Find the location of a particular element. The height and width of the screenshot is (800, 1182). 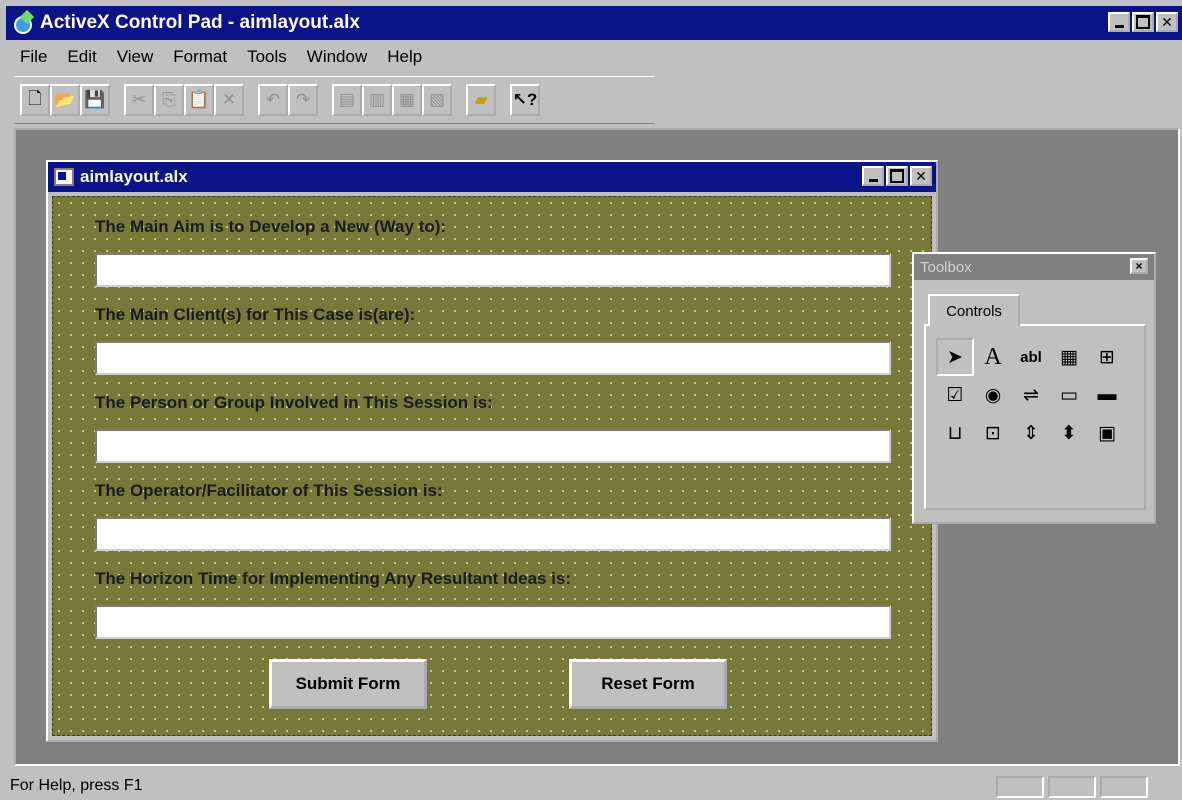

label-icon: A is located at coordinates (993, 357).